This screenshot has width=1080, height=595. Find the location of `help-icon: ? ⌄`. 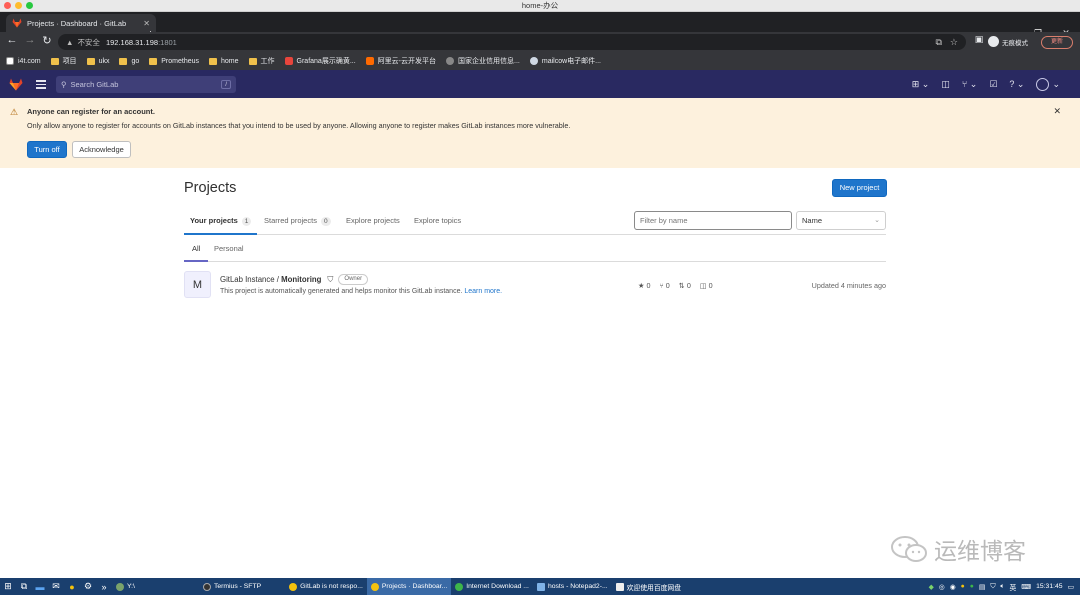

help-icon: ? ⌄ is located at coordinates (1016, 84).